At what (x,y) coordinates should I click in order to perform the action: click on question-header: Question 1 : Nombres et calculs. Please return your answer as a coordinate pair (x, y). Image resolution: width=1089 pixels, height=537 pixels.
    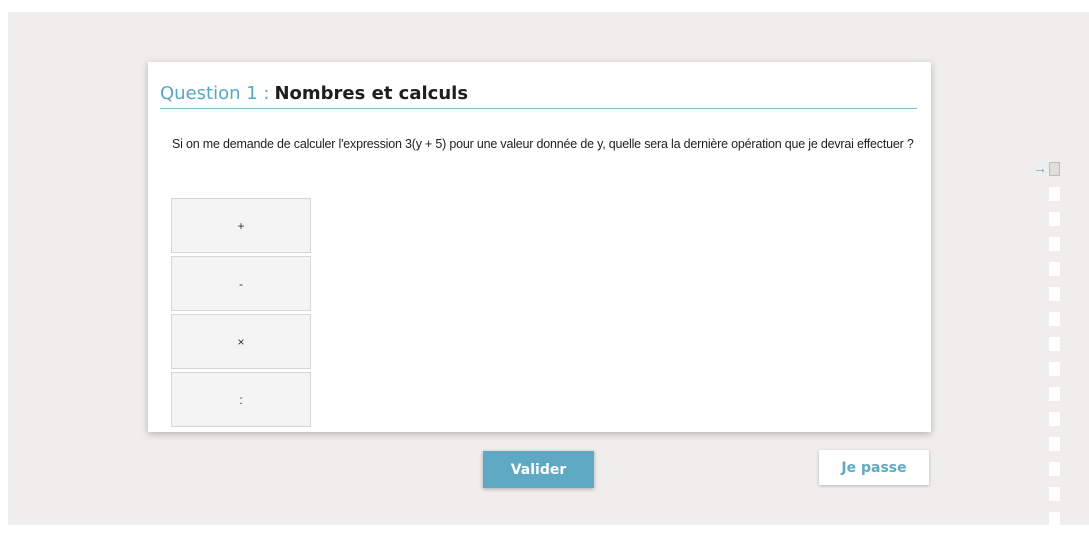
    Looking at the image, I should click on (538, 93).